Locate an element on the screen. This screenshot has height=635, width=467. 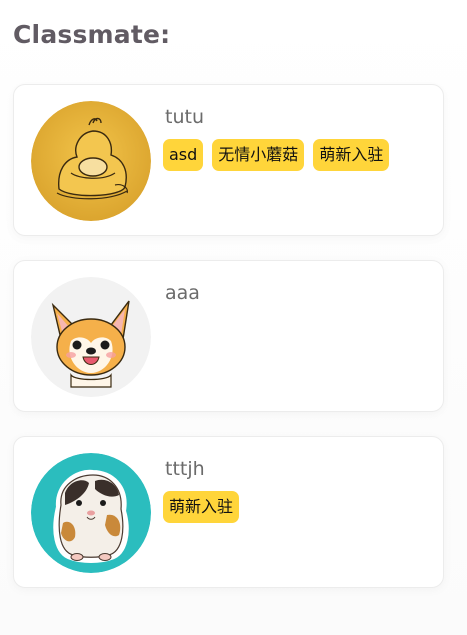
tag-list: asd 无情小蘑菇 萌新入驻 is located at coordinates (276, 155).